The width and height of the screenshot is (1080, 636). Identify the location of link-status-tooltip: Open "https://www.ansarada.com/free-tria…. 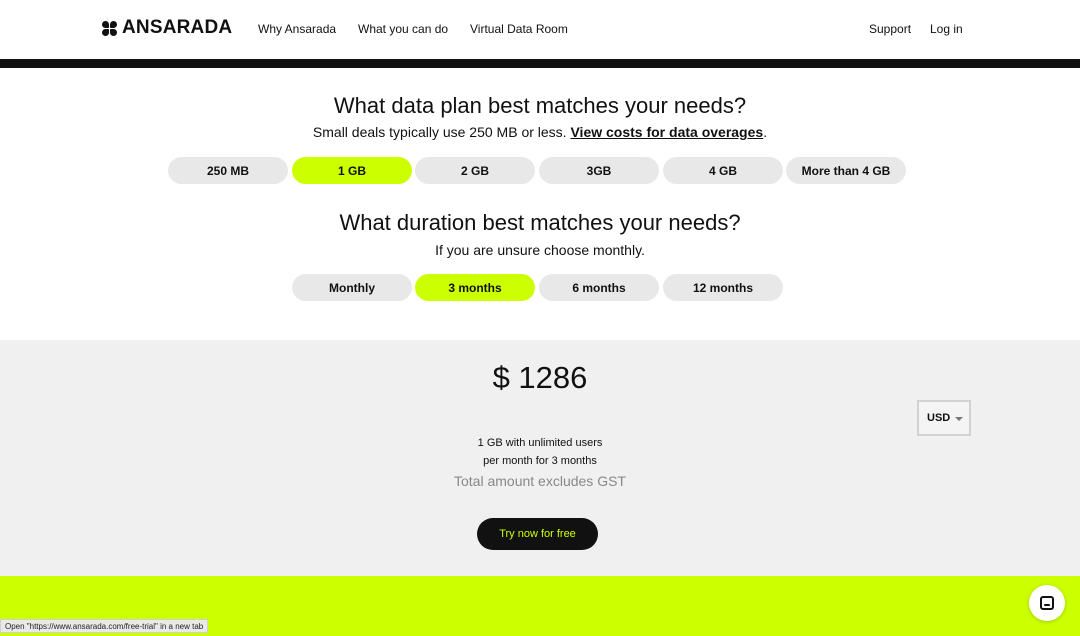
(104, 626).